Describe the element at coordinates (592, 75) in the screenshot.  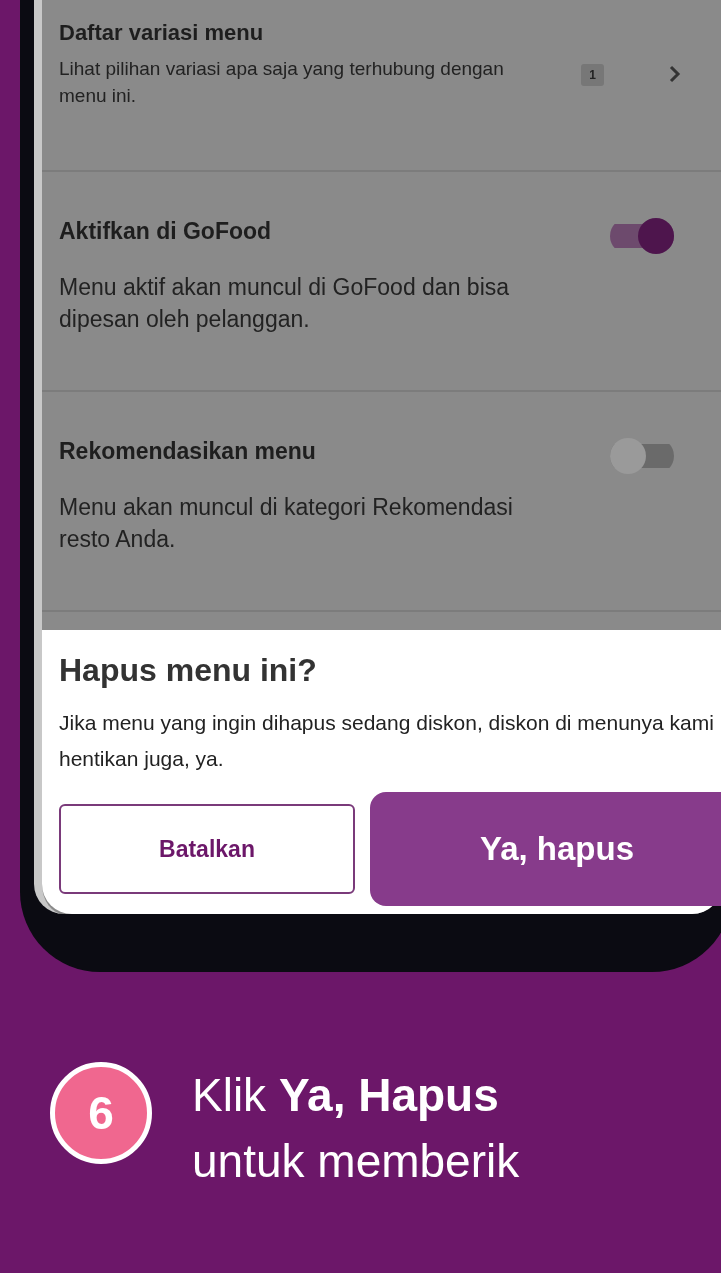
I see `count-badge: 1` at that location.